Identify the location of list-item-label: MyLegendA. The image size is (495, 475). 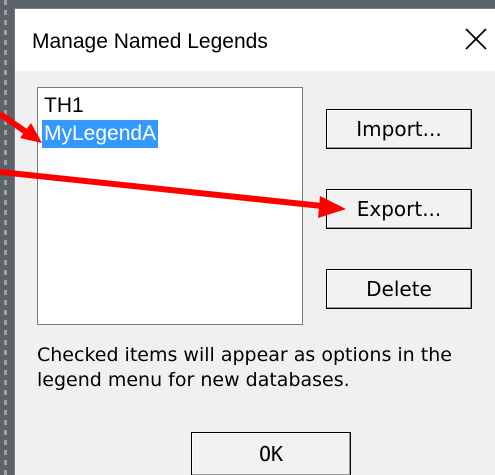
(100, 133).